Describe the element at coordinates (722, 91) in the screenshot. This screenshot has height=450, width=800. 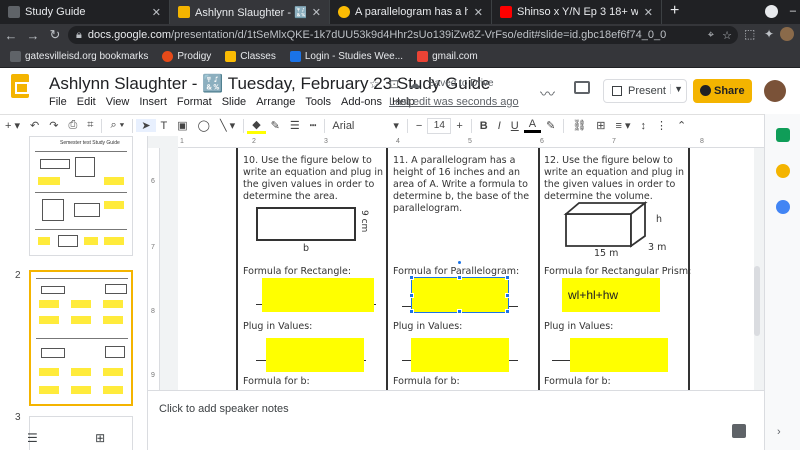
I see `share-button: Share` at that location.